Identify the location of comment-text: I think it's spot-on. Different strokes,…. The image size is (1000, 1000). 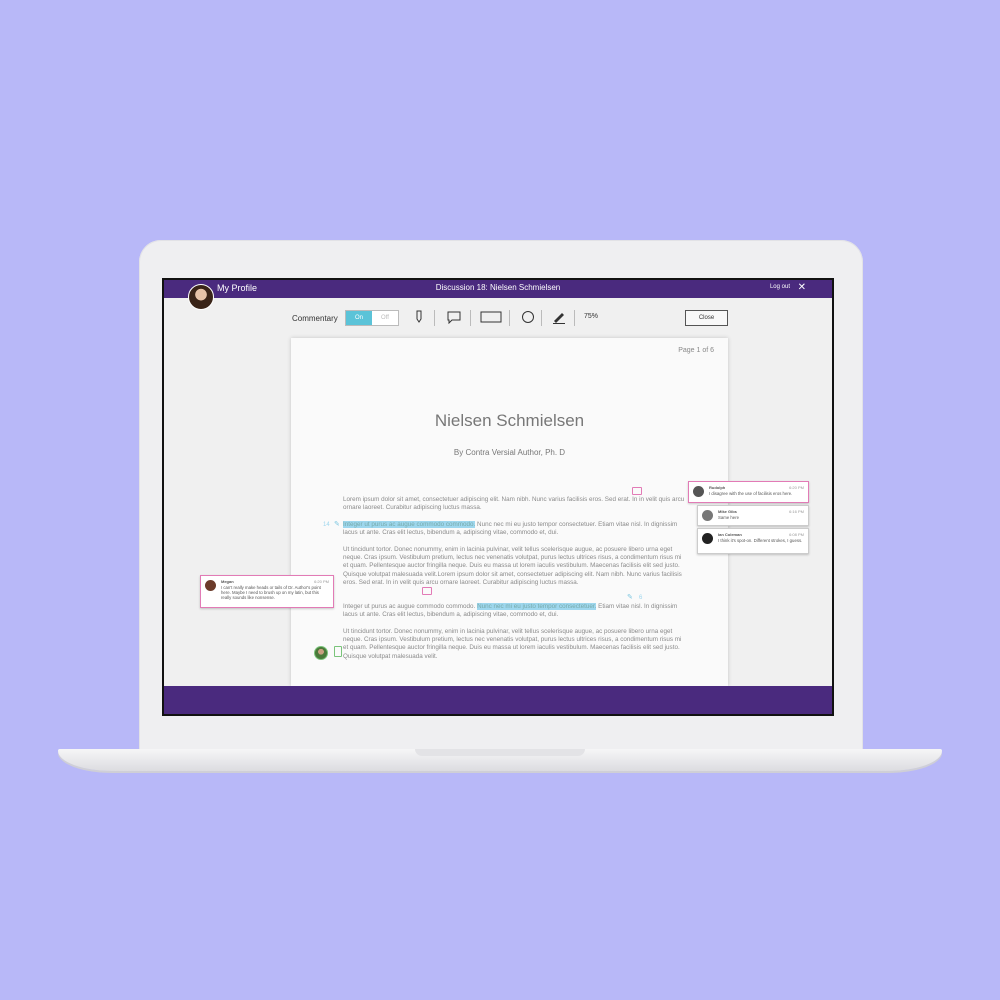
(760, 540).